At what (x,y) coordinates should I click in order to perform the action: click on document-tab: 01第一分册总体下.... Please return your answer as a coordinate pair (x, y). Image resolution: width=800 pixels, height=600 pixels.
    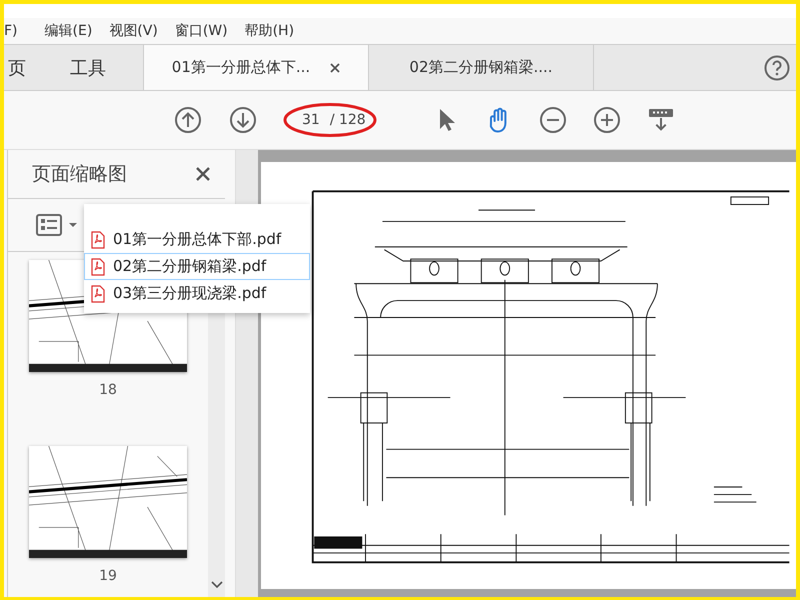
    Looking at the image, I should click on (256, 67).